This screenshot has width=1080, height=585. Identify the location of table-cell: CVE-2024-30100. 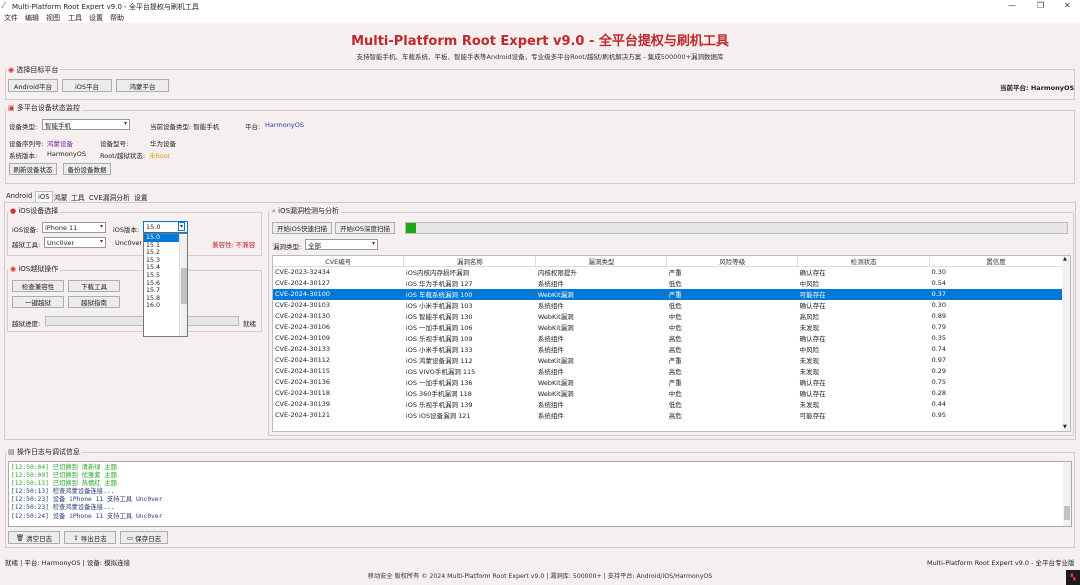
(338, 294).